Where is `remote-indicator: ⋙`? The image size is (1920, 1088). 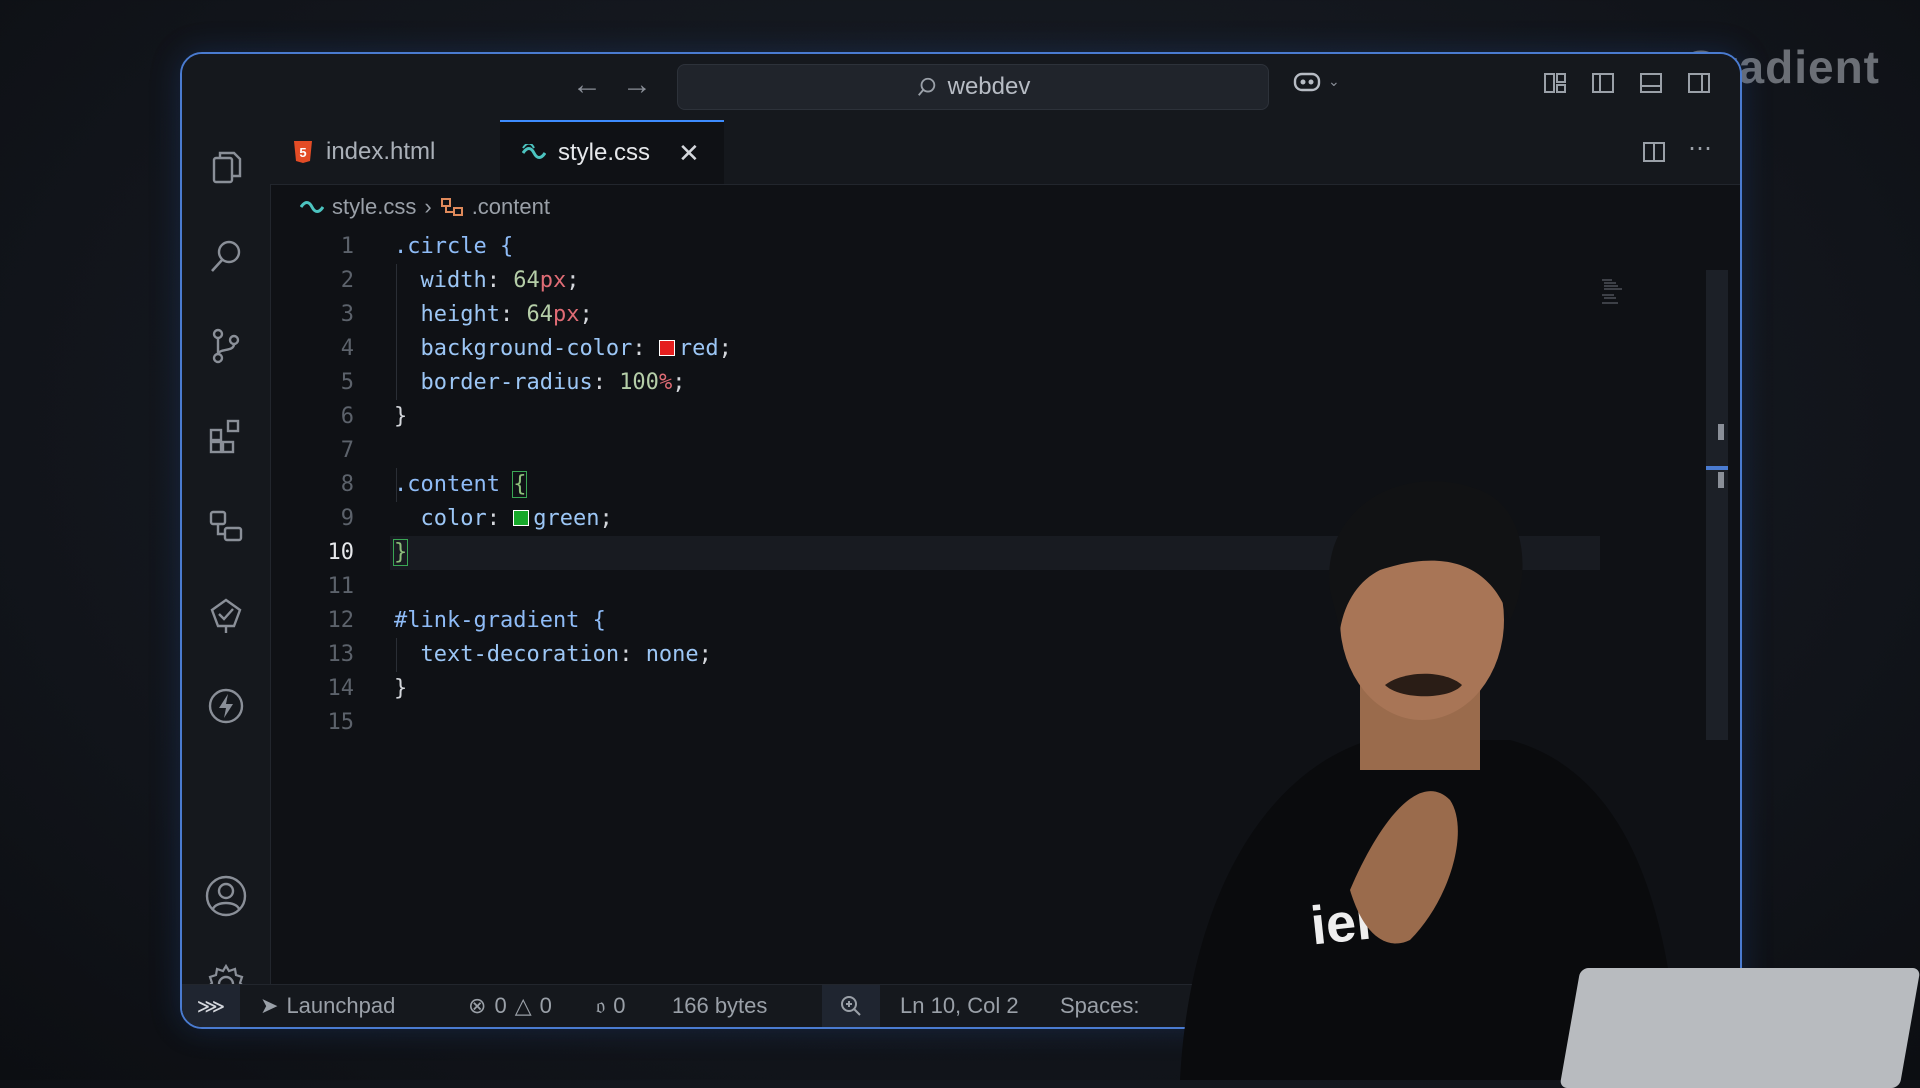 remote-indicator: ⋙ is located at coordinates (211, 1006).